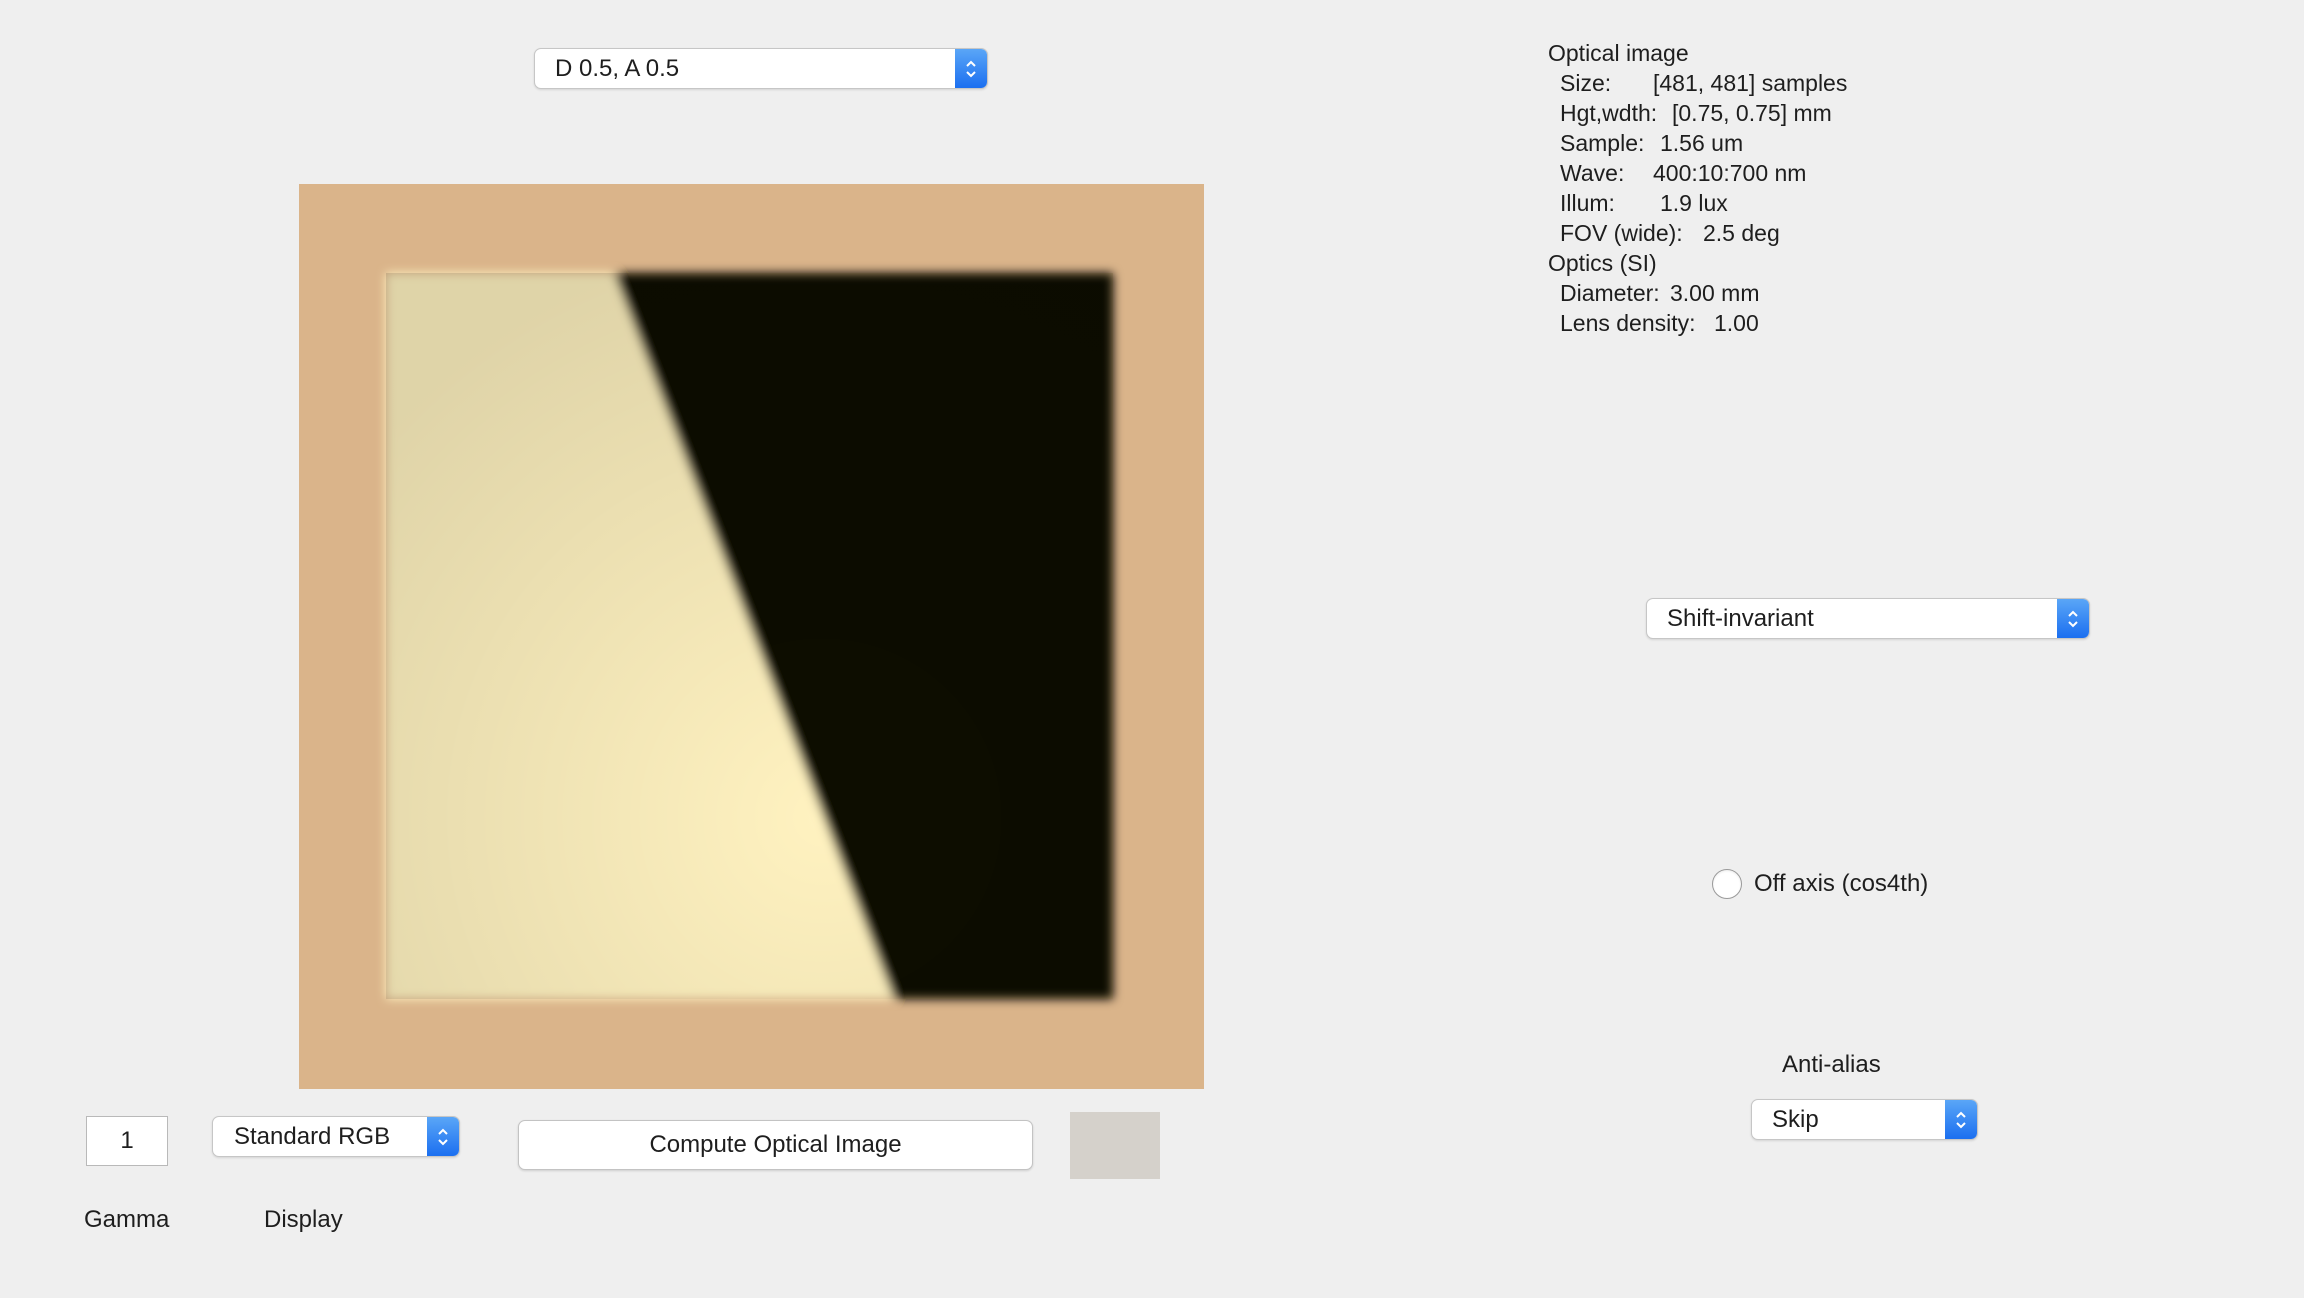  I want to click on sample-label: Sample:, so click(1602, 143).